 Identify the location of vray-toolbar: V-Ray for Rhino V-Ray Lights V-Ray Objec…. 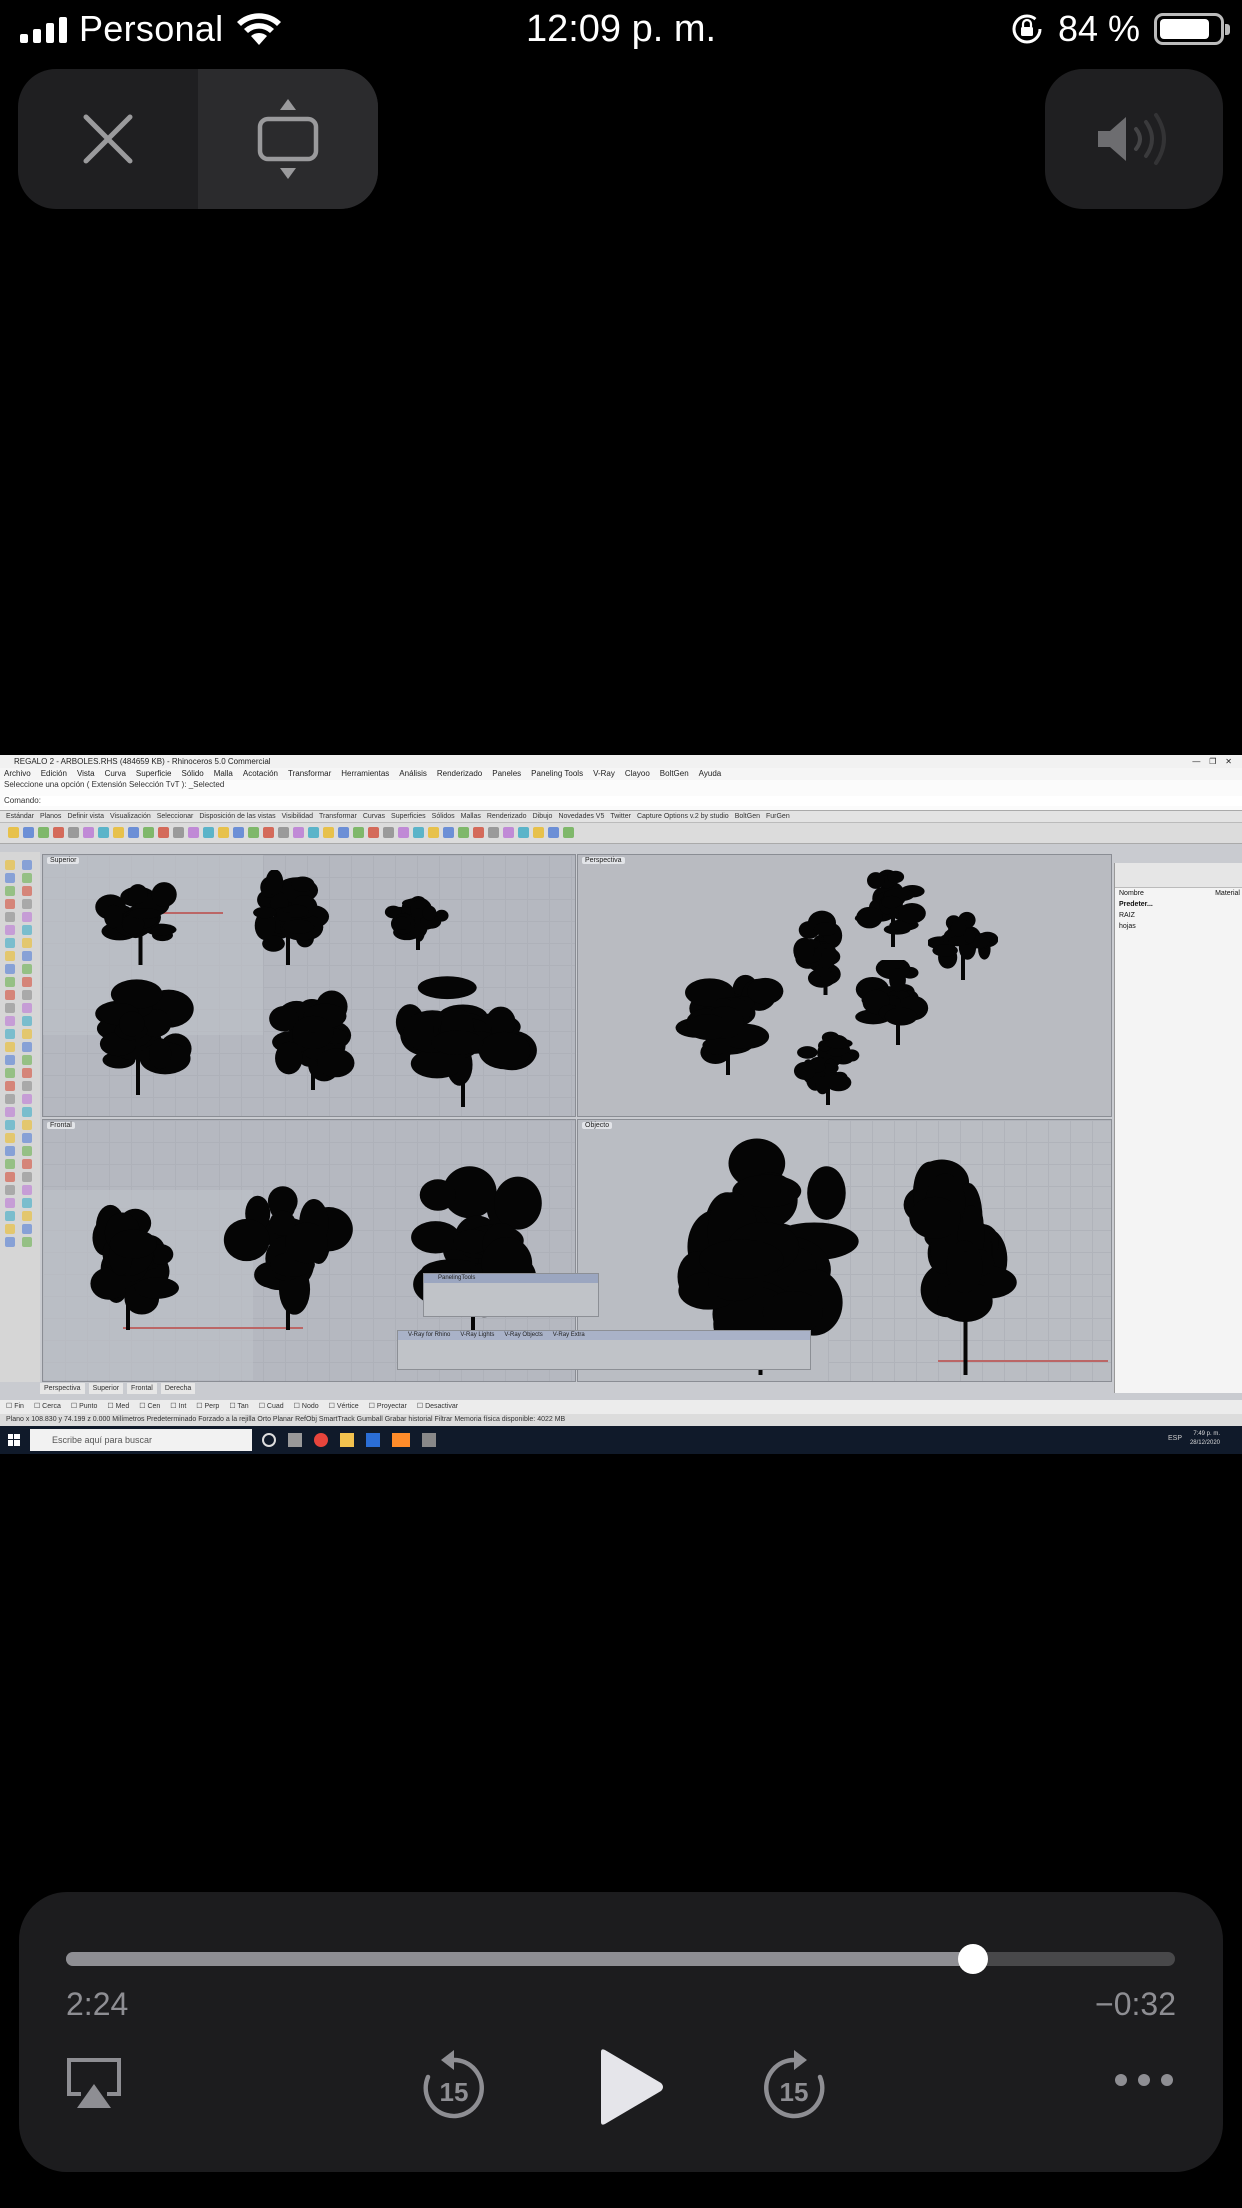
(604, 1350).